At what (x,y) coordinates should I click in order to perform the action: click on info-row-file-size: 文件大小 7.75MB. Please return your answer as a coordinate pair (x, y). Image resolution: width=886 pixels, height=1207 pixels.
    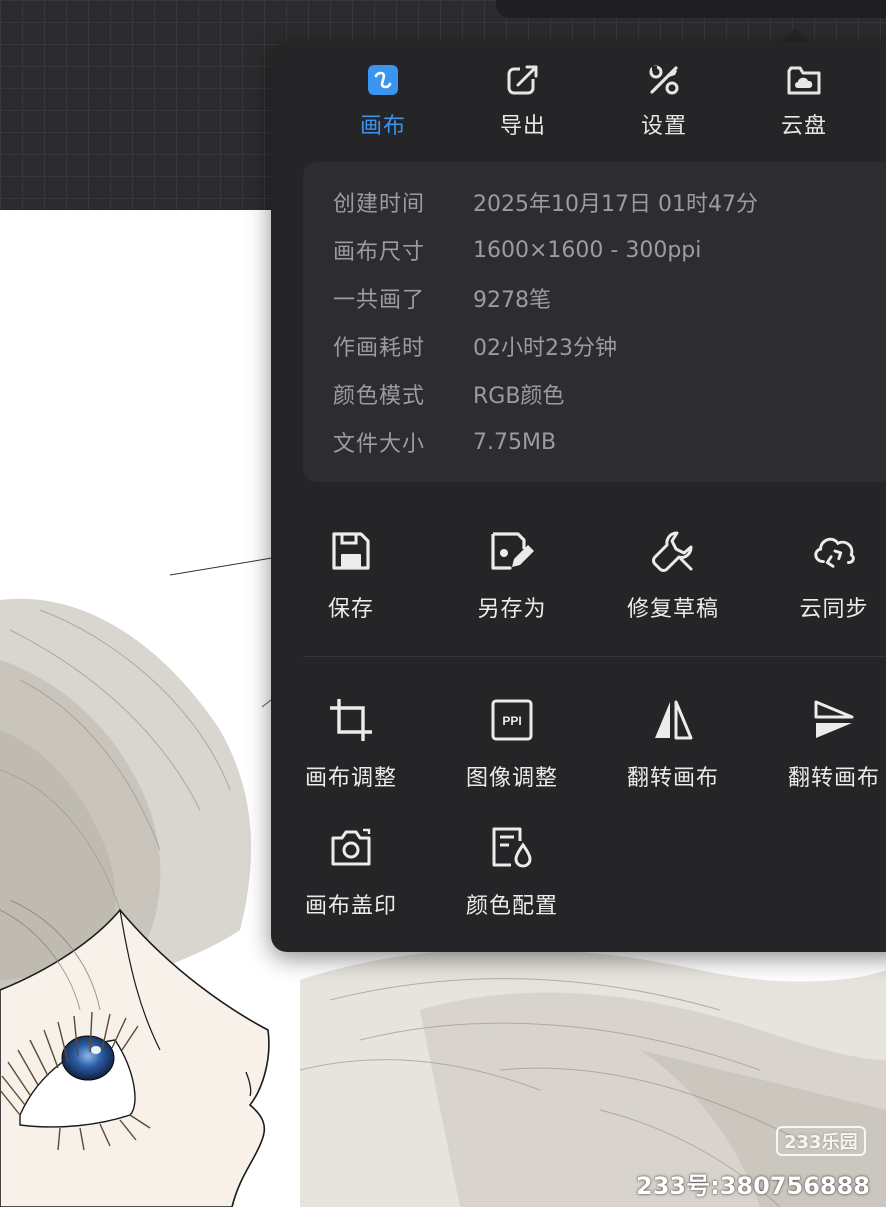
    Looking at the image, I should click on (445, 442).